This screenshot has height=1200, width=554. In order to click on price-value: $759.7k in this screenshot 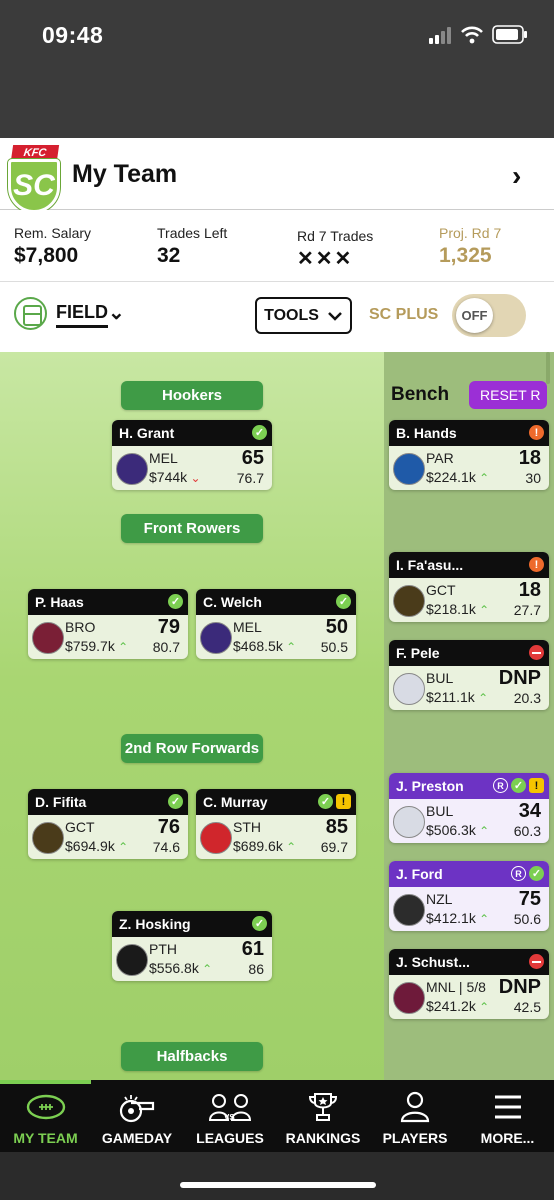, I will do `click(90, 646)`.